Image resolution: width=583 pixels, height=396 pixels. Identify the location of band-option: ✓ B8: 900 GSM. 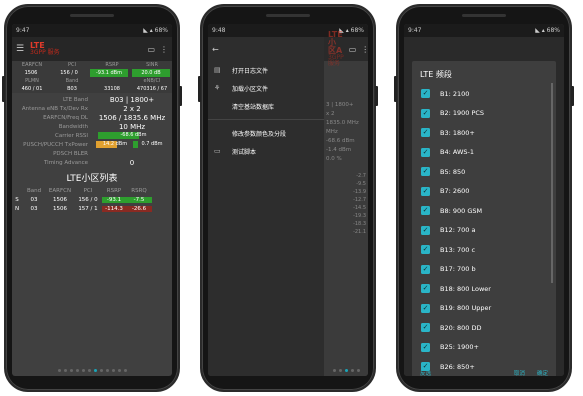
(484, 211).